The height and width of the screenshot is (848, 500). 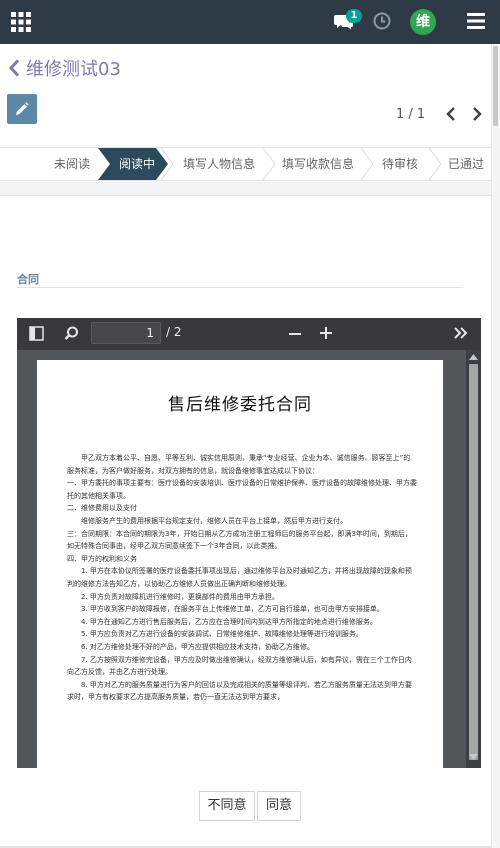 I want to click on document-paragraph: 2. 甲方负责对故障机进行维修时，更换部件的费用由甲方承担。, so click(x=180, y=596).